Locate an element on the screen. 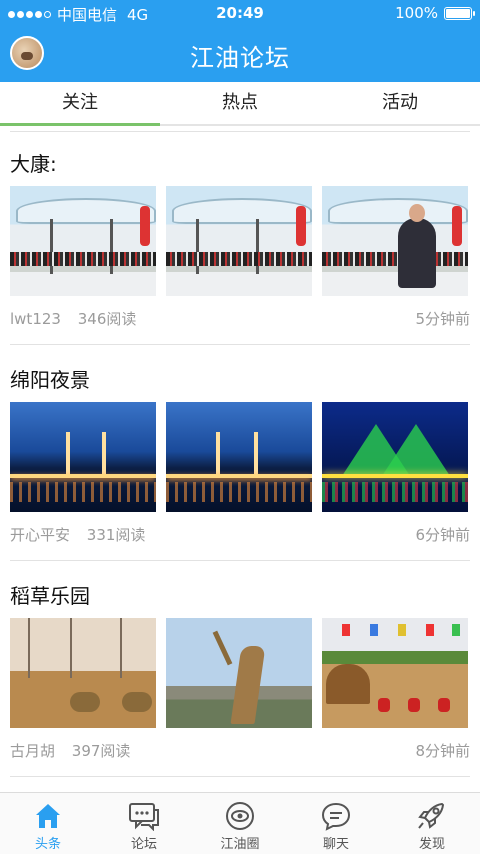 The width and height of the screenshot is (480, 854). post-reads: 397阅读 is located at coordinates (101, 751).